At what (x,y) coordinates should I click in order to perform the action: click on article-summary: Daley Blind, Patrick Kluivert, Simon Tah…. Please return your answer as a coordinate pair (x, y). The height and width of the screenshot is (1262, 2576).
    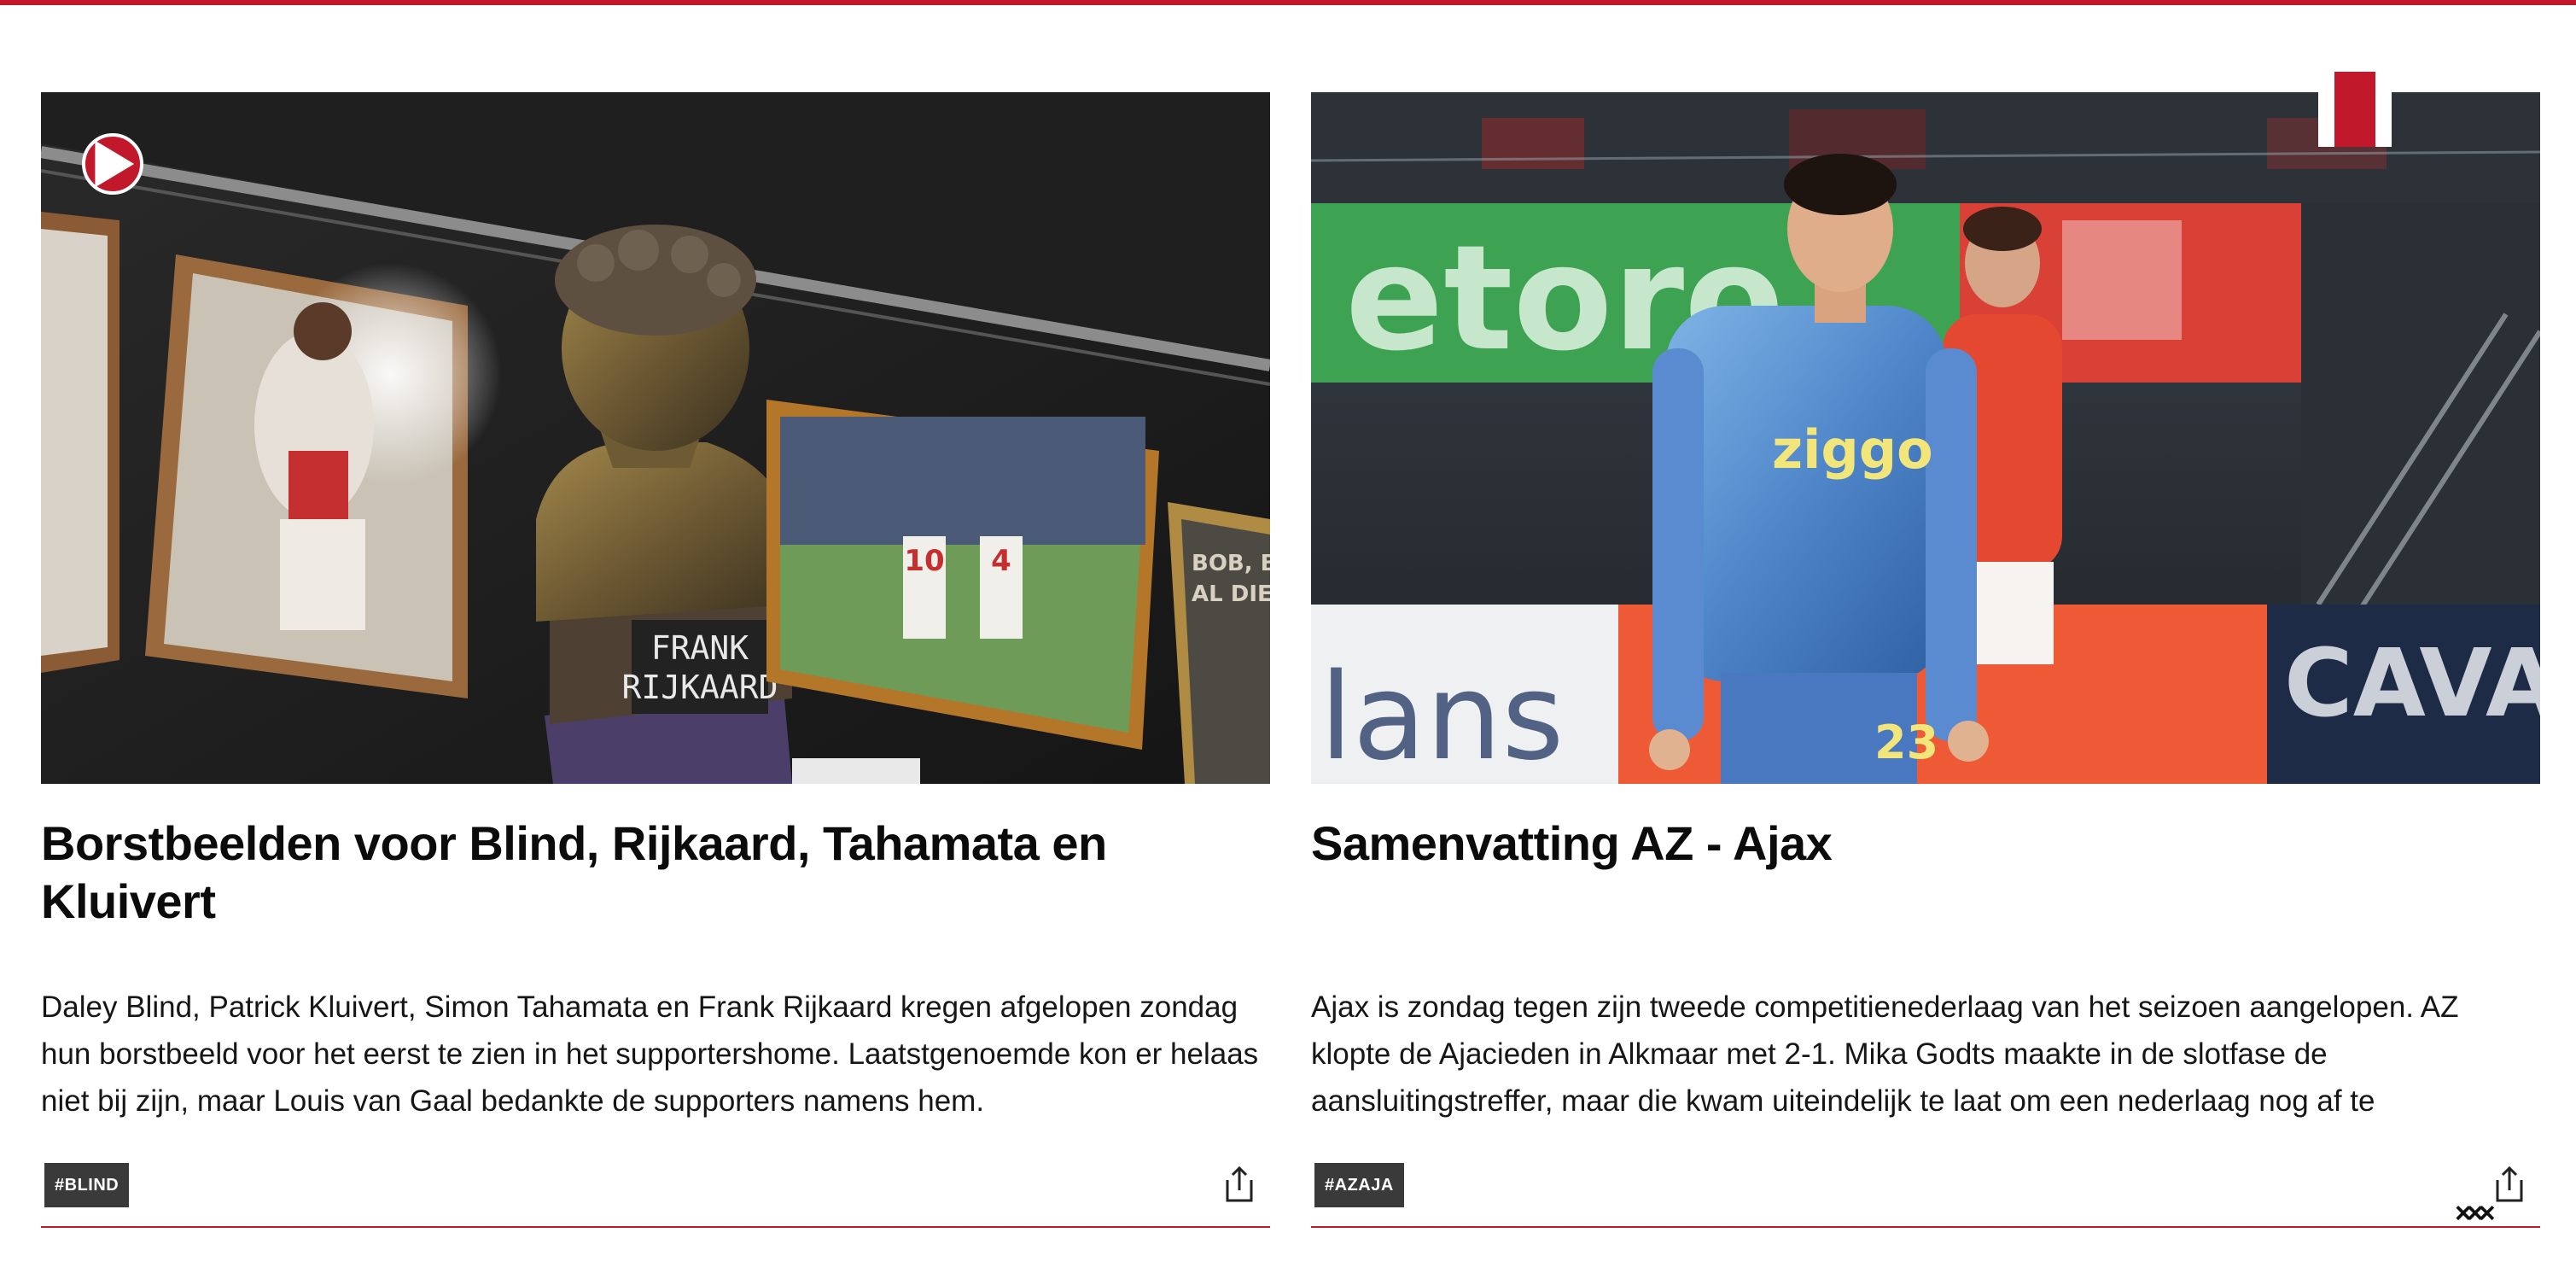
    Looking at the image, I should click on (650, 1054).